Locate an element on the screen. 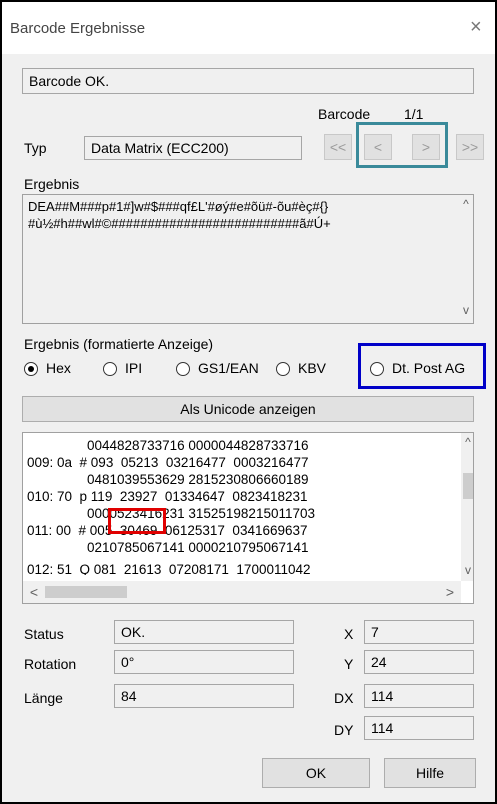  post-ag-highlight-box is located at coordinates (422, 366).